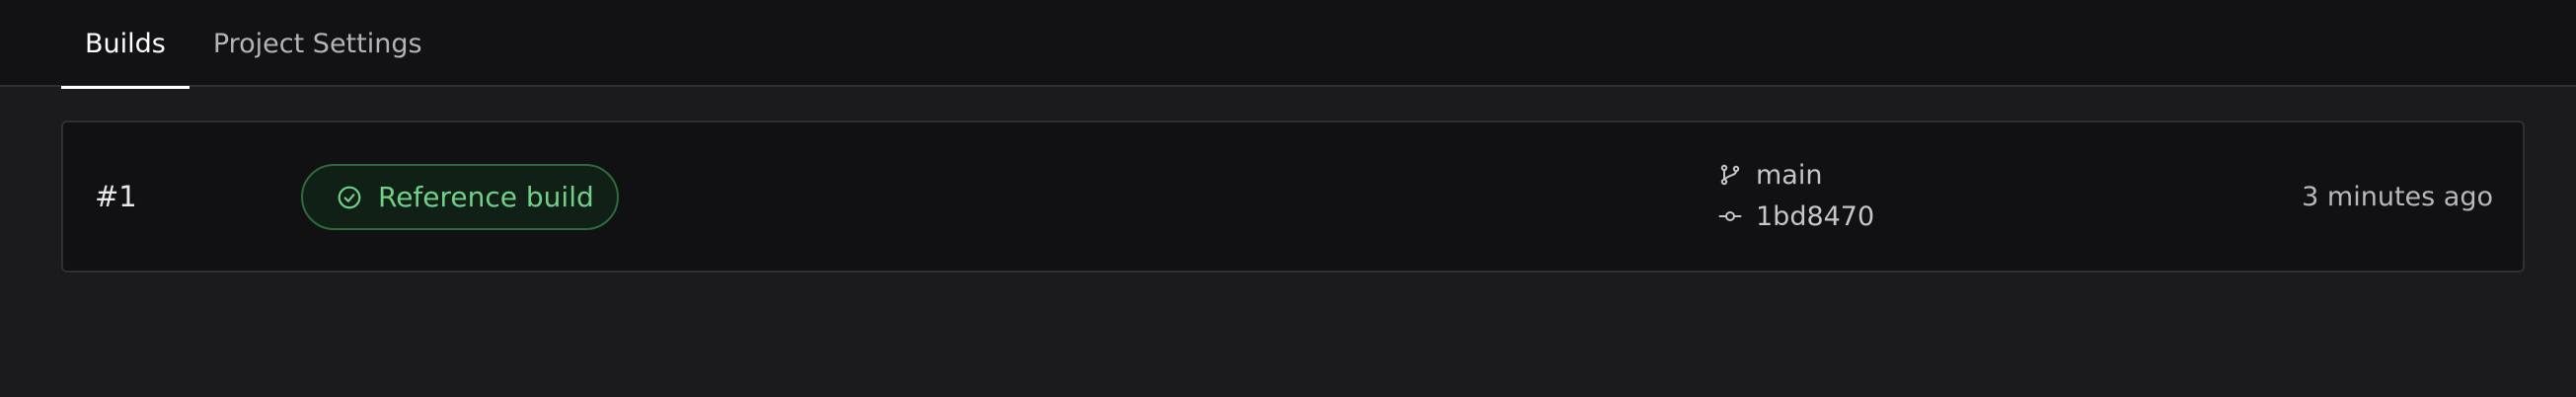 The width and height of the screenshot is (2576, 397). I want to click on tab-builds: Builds, so click(125, 44).